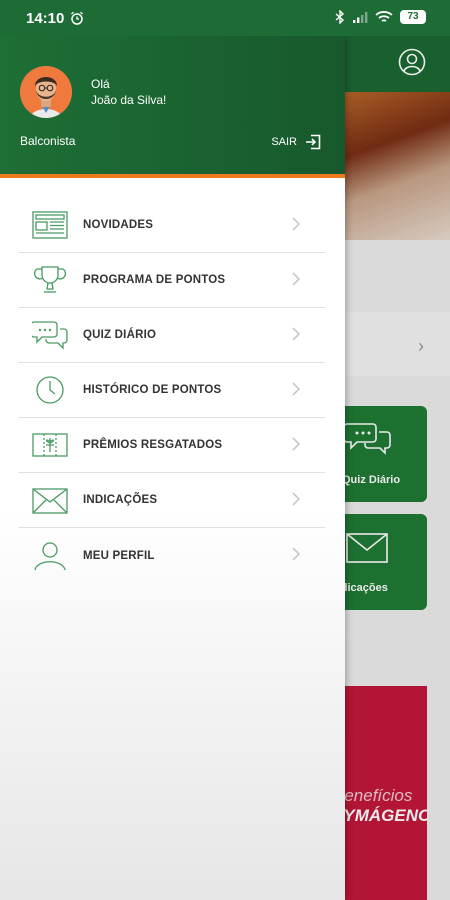 The width and height of the screenshot is (450, 900). What do you see at coordinates (77, 18) in the screenshot?
I see `alarm-clock-icon` at bounding box center [77, 18].